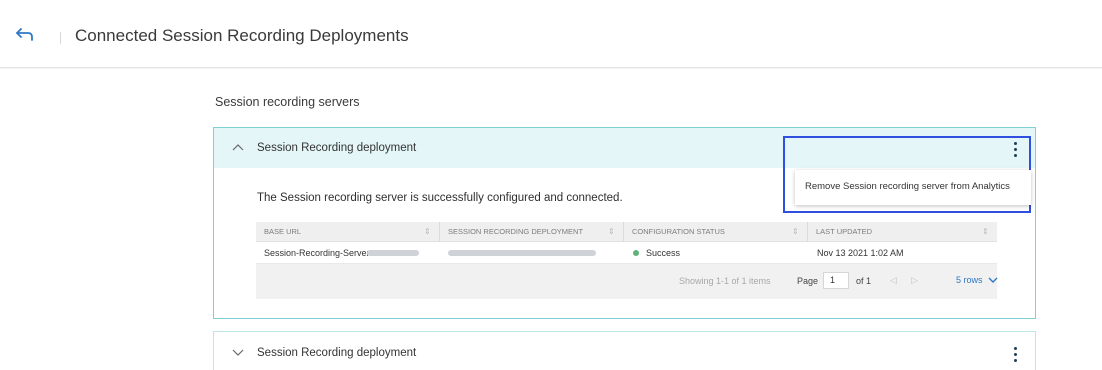 Image resolution: width=1102 pixels, height=370 pixels. Describe the element at coordinates (725, 281) in the screenshot. I see `pagination-summary: Showing 1-1 of 1 items` at that location.